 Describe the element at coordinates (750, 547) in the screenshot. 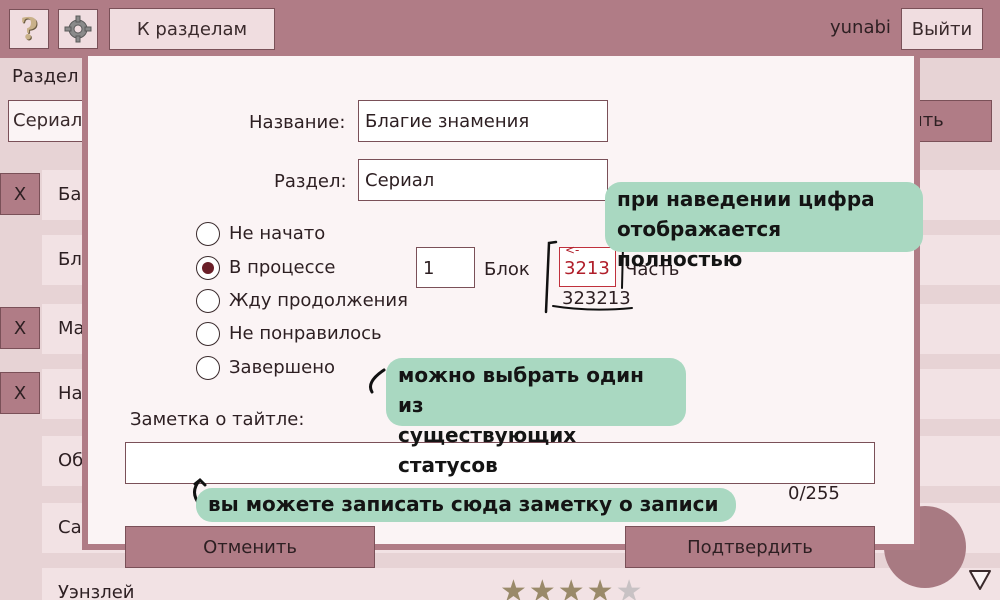

I see `confirm-button: Подтвердить` at that location.